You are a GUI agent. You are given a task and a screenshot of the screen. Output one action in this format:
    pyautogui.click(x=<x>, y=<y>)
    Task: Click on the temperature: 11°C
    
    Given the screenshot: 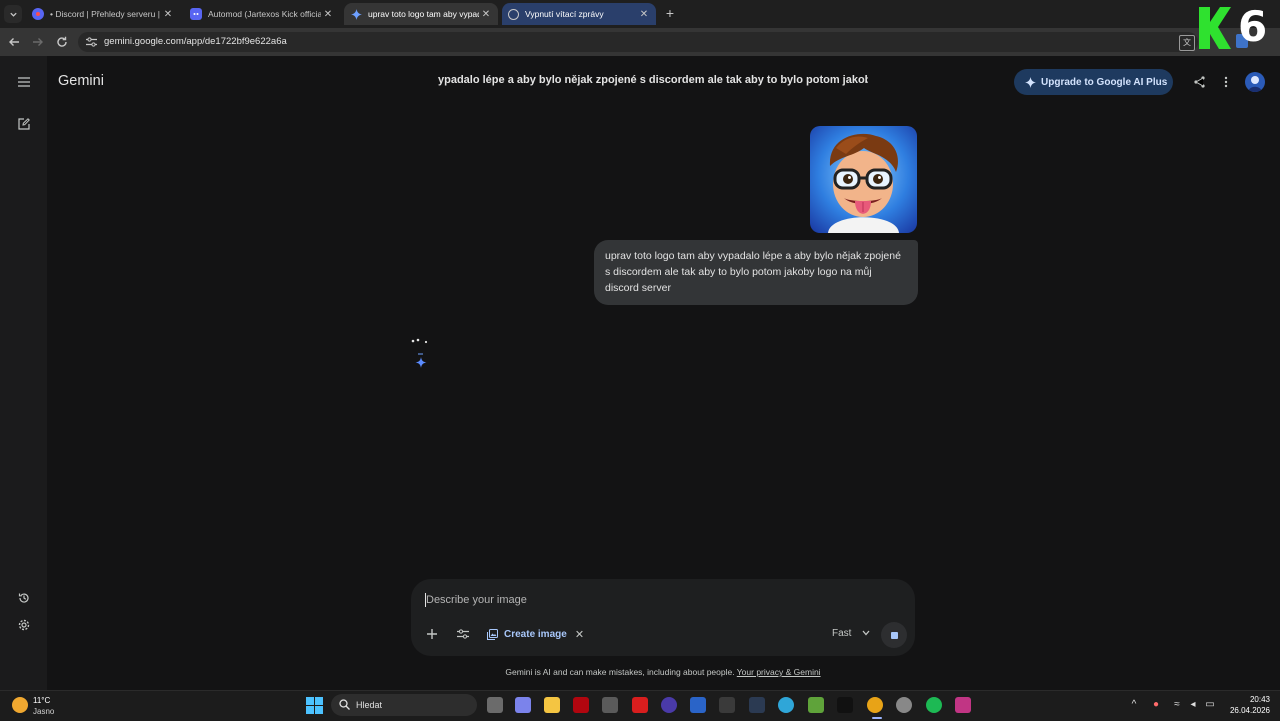 What is the action you would take?
    pyautogui.click(x=42, y=700)
    